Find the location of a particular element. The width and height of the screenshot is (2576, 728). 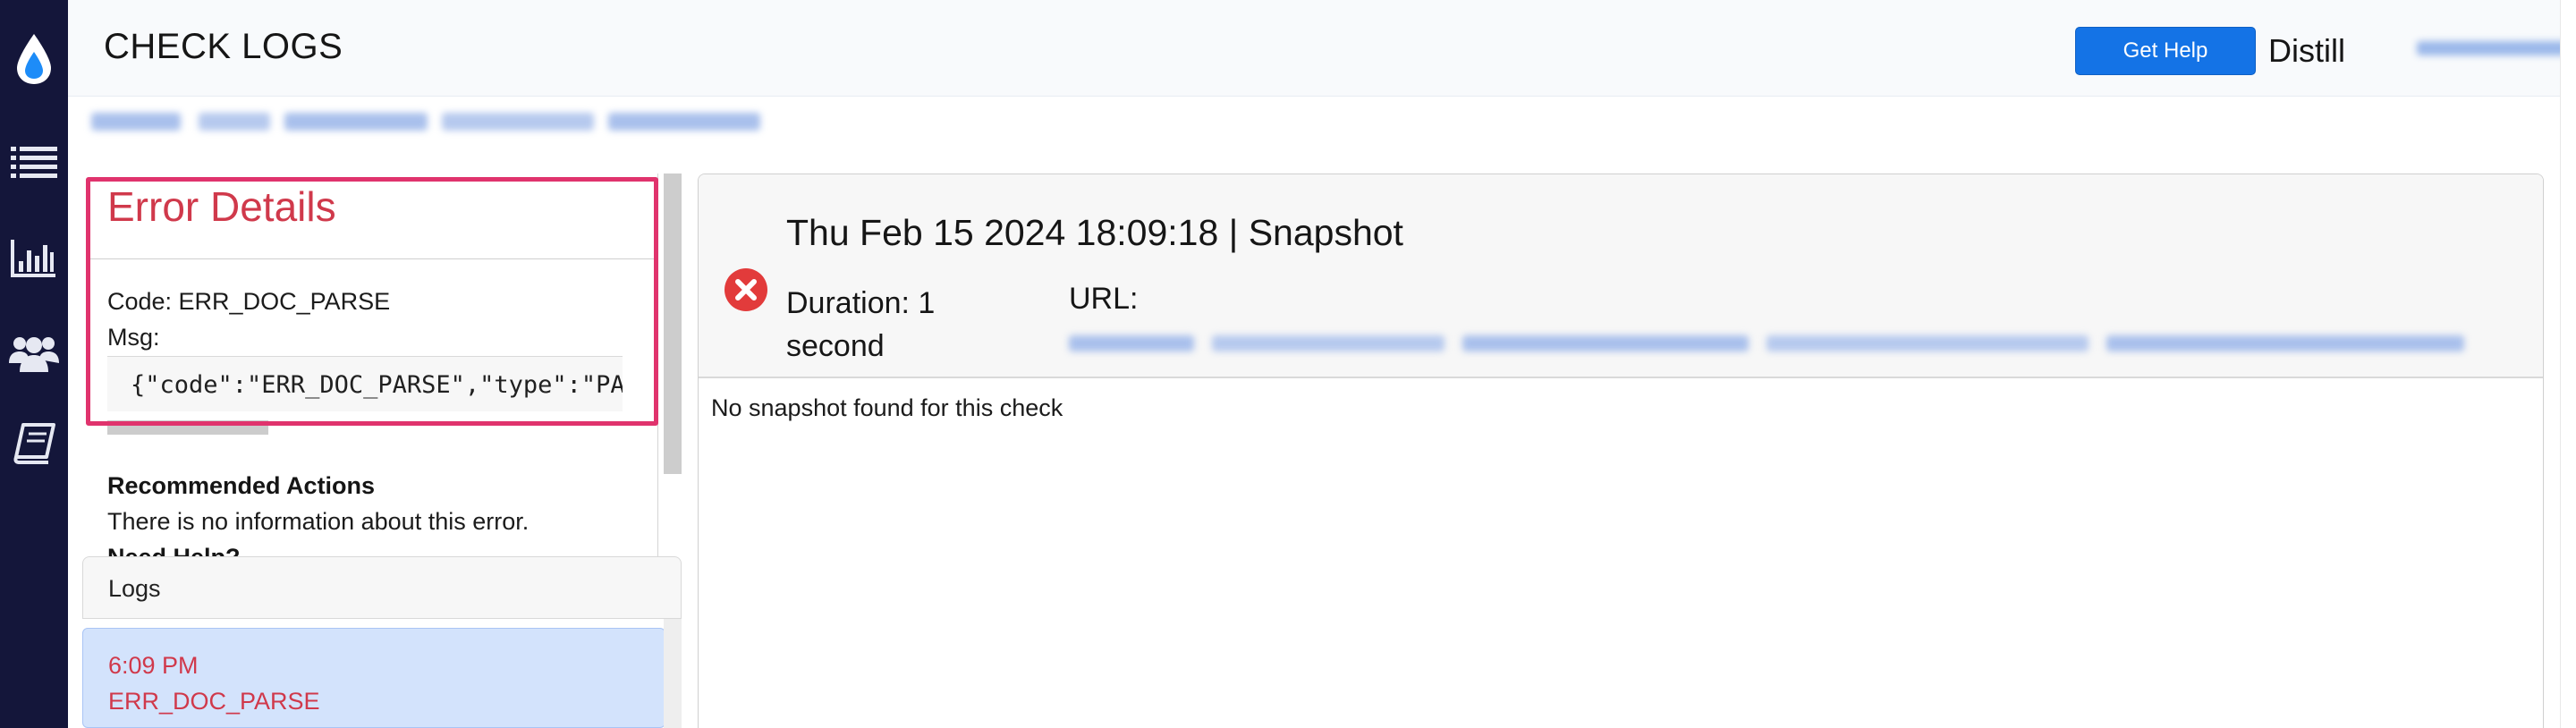

get-help-button: Get Help is located at coordinates (2165, 51).